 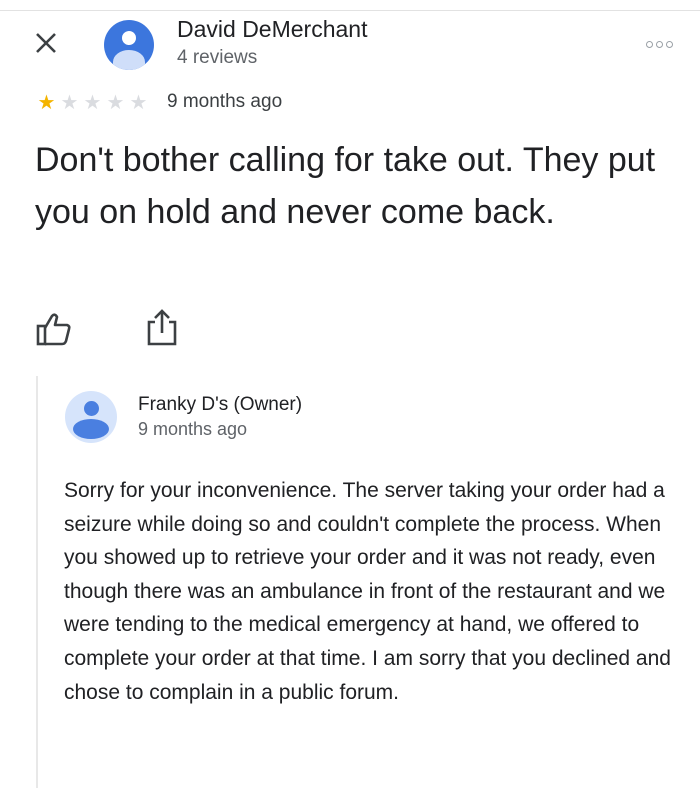 I want to click on thumbs-up-icon, so click(x=53, y=329).